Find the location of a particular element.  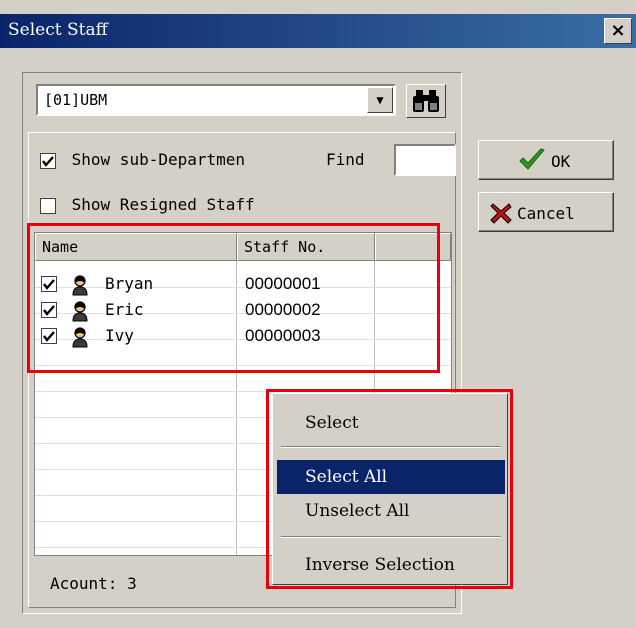

cancel-x-icon is located at coordinates (501, 213).